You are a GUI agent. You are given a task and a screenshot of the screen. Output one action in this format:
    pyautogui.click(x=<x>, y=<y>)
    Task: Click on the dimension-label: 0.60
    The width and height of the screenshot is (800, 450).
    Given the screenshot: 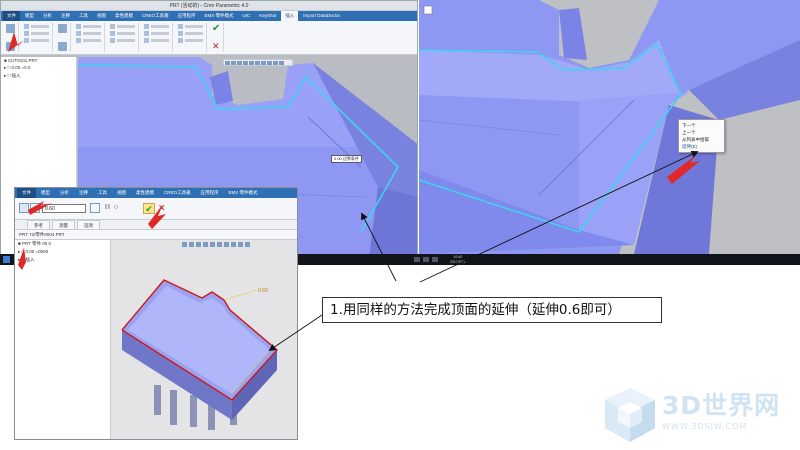 What is the action you would take?
    pyautogui.click(x=263, y=291)
    